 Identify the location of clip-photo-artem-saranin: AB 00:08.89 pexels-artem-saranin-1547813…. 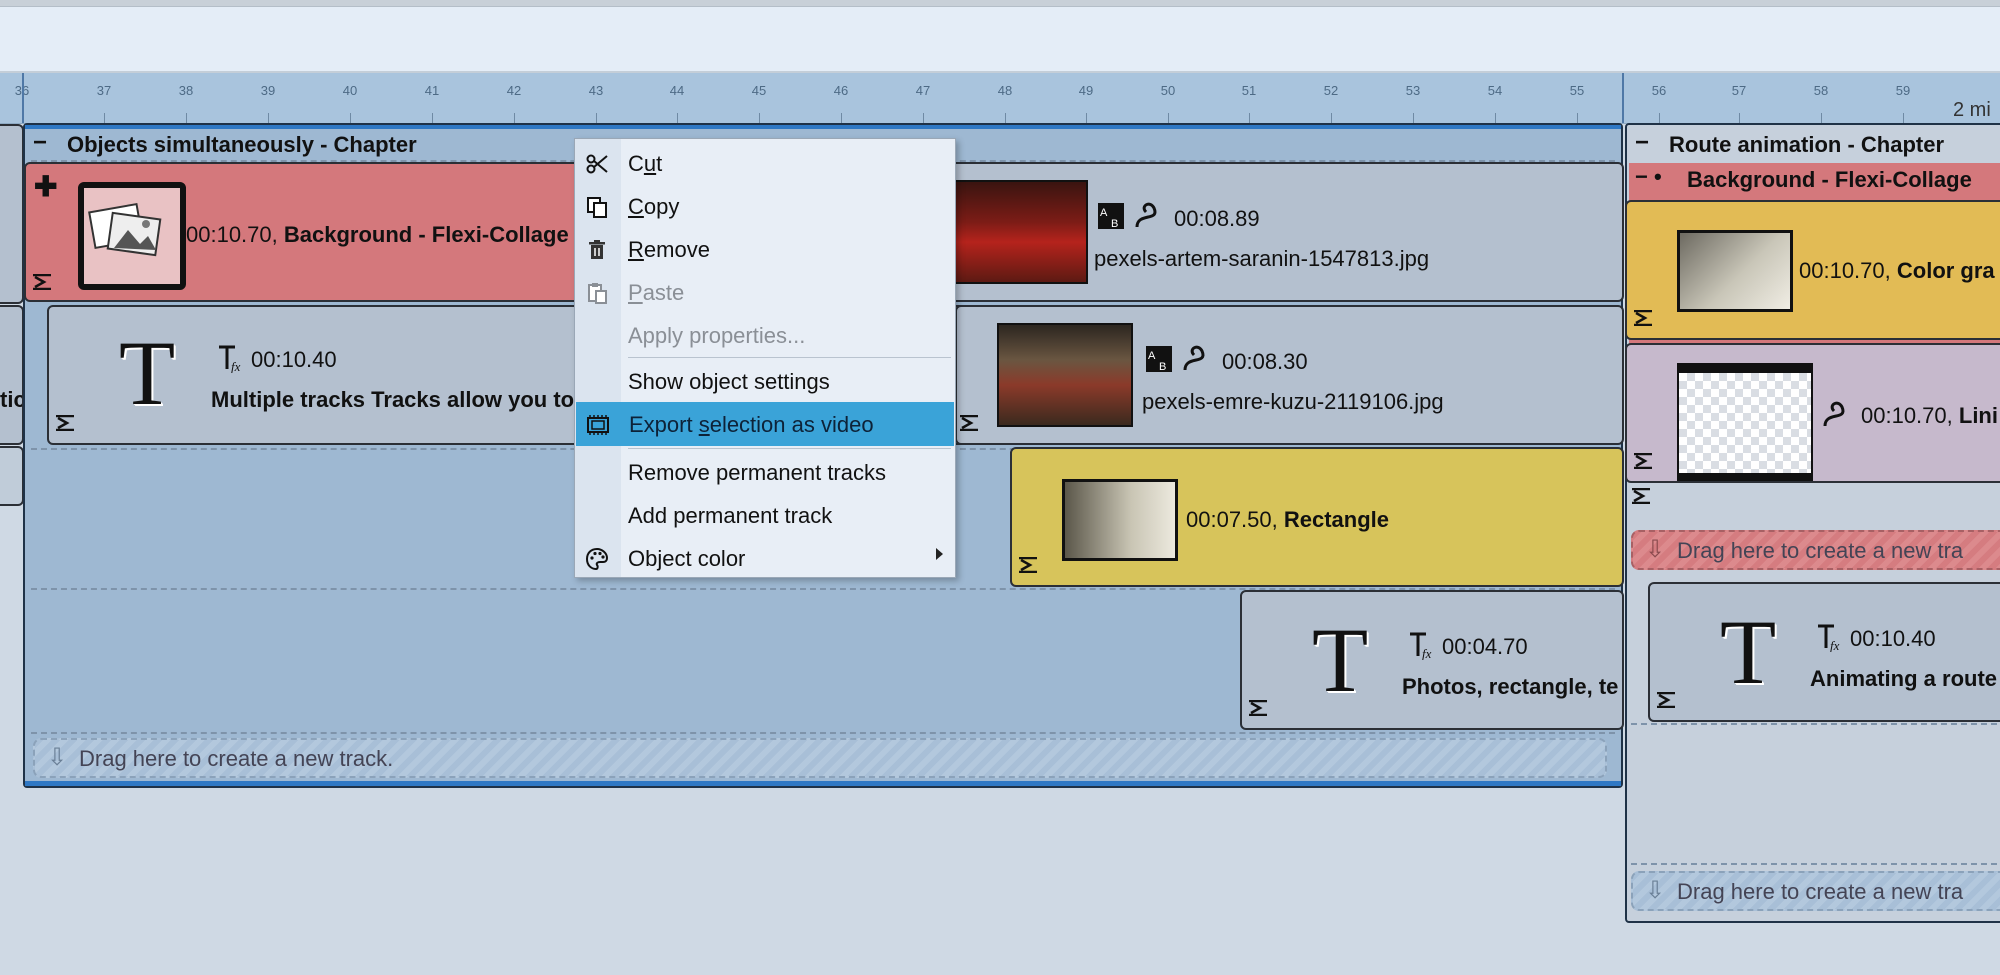
(1287, 232).